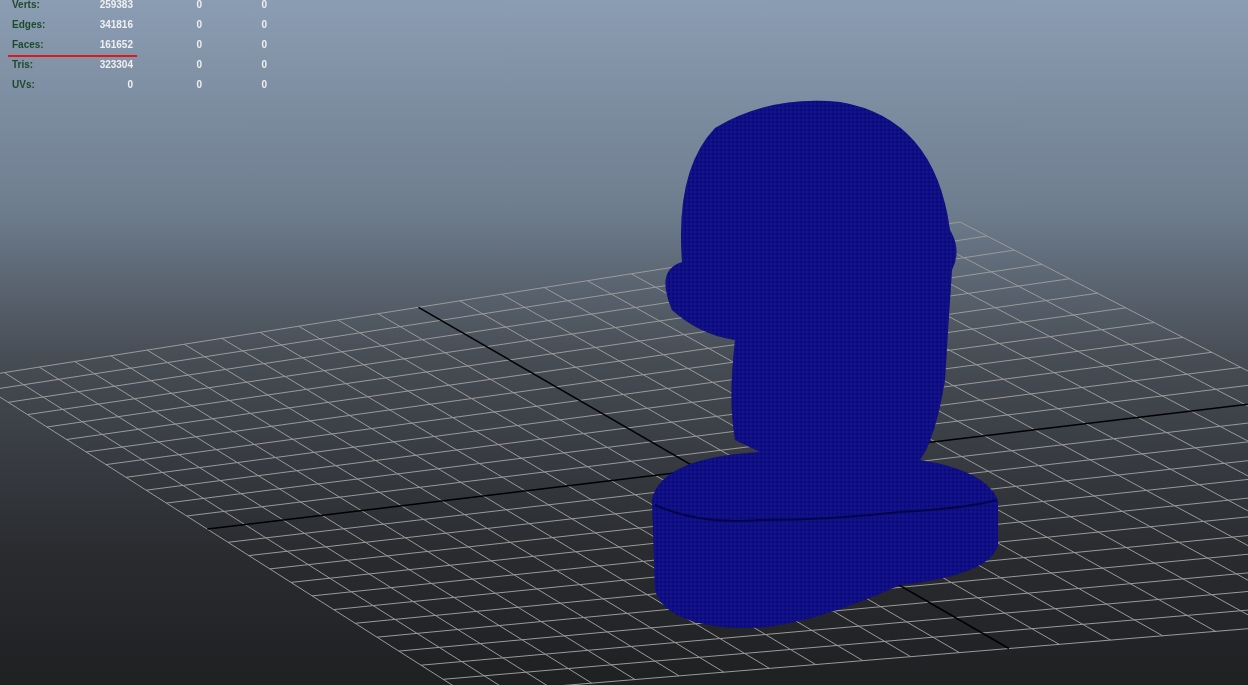  Describe the element at coordinates (115, 5) in the screenshot. I see `stat-value: 259383` at that location.